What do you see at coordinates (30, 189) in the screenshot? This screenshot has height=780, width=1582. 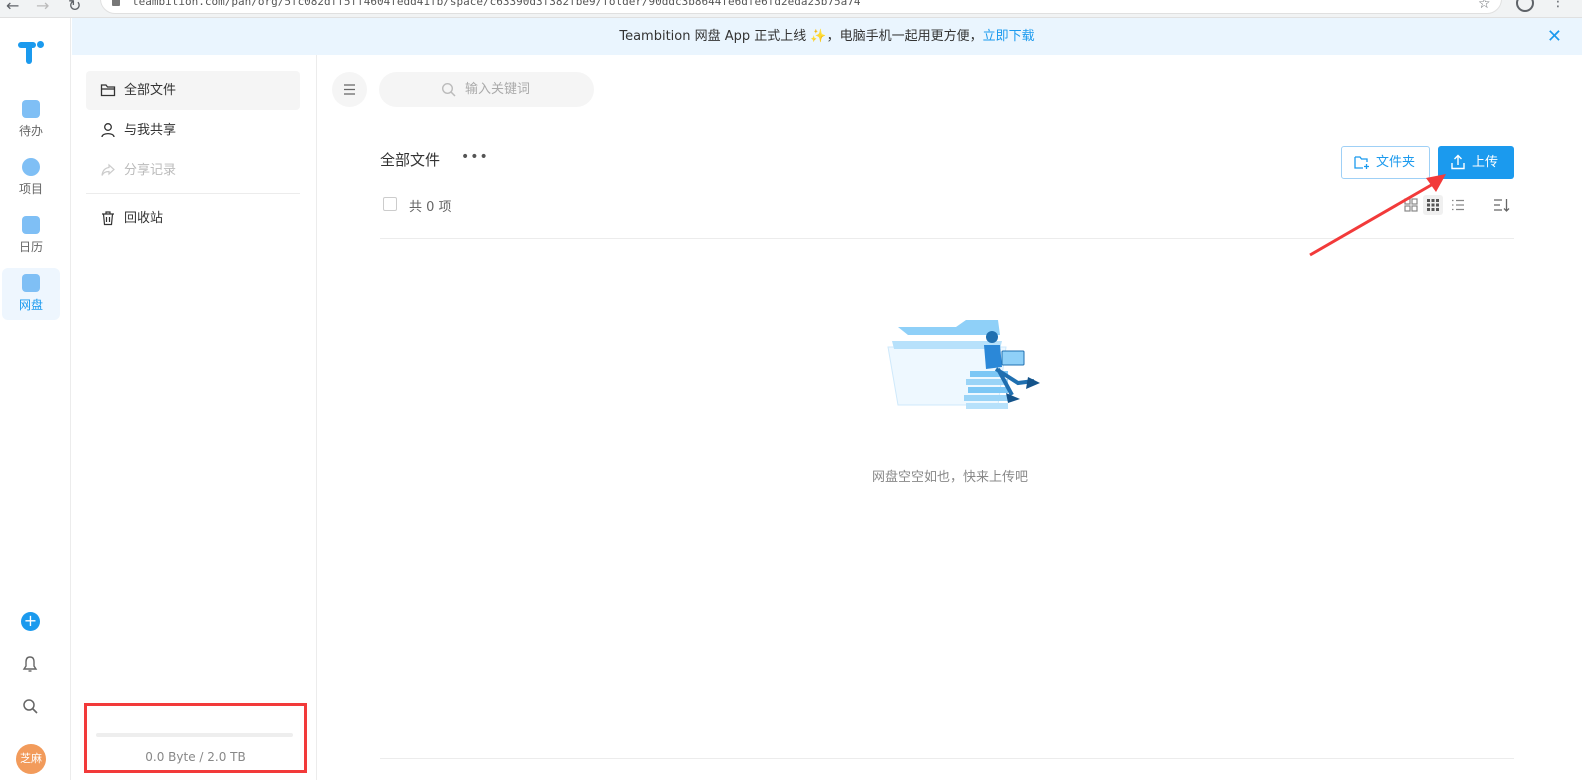 I see `rail-label: 项目` at bounding box center [30, 189].